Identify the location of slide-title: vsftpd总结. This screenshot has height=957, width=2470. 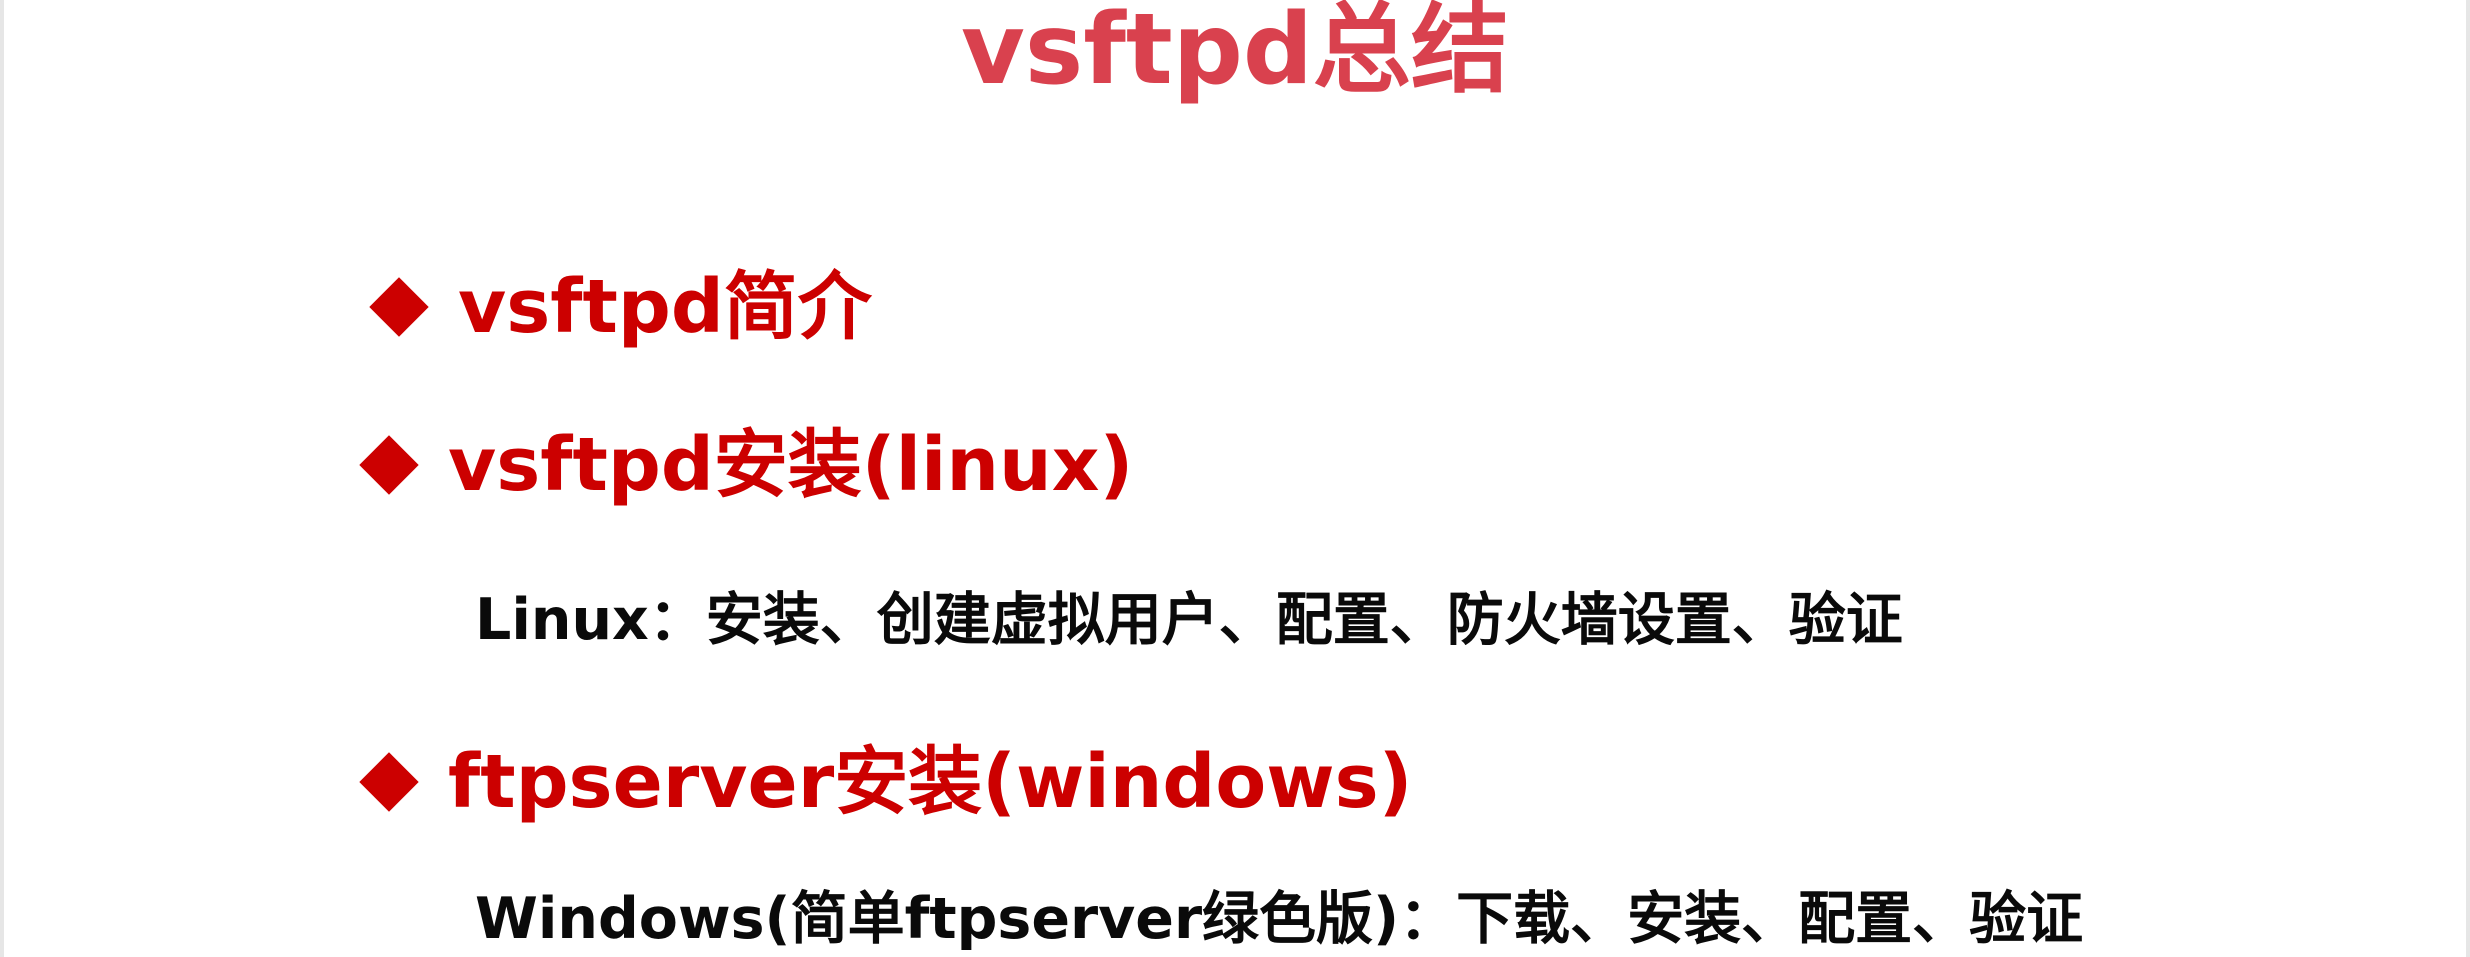
(1235, 53).